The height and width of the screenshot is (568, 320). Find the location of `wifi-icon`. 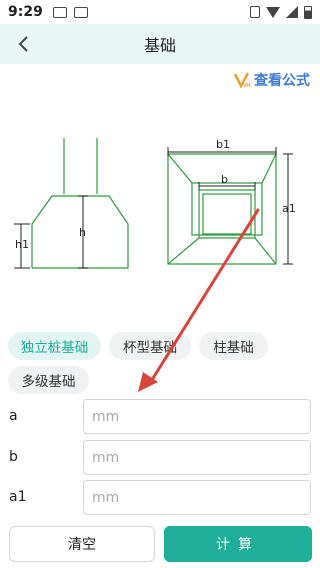

wifi-icon is located at coordinates (273, 12).